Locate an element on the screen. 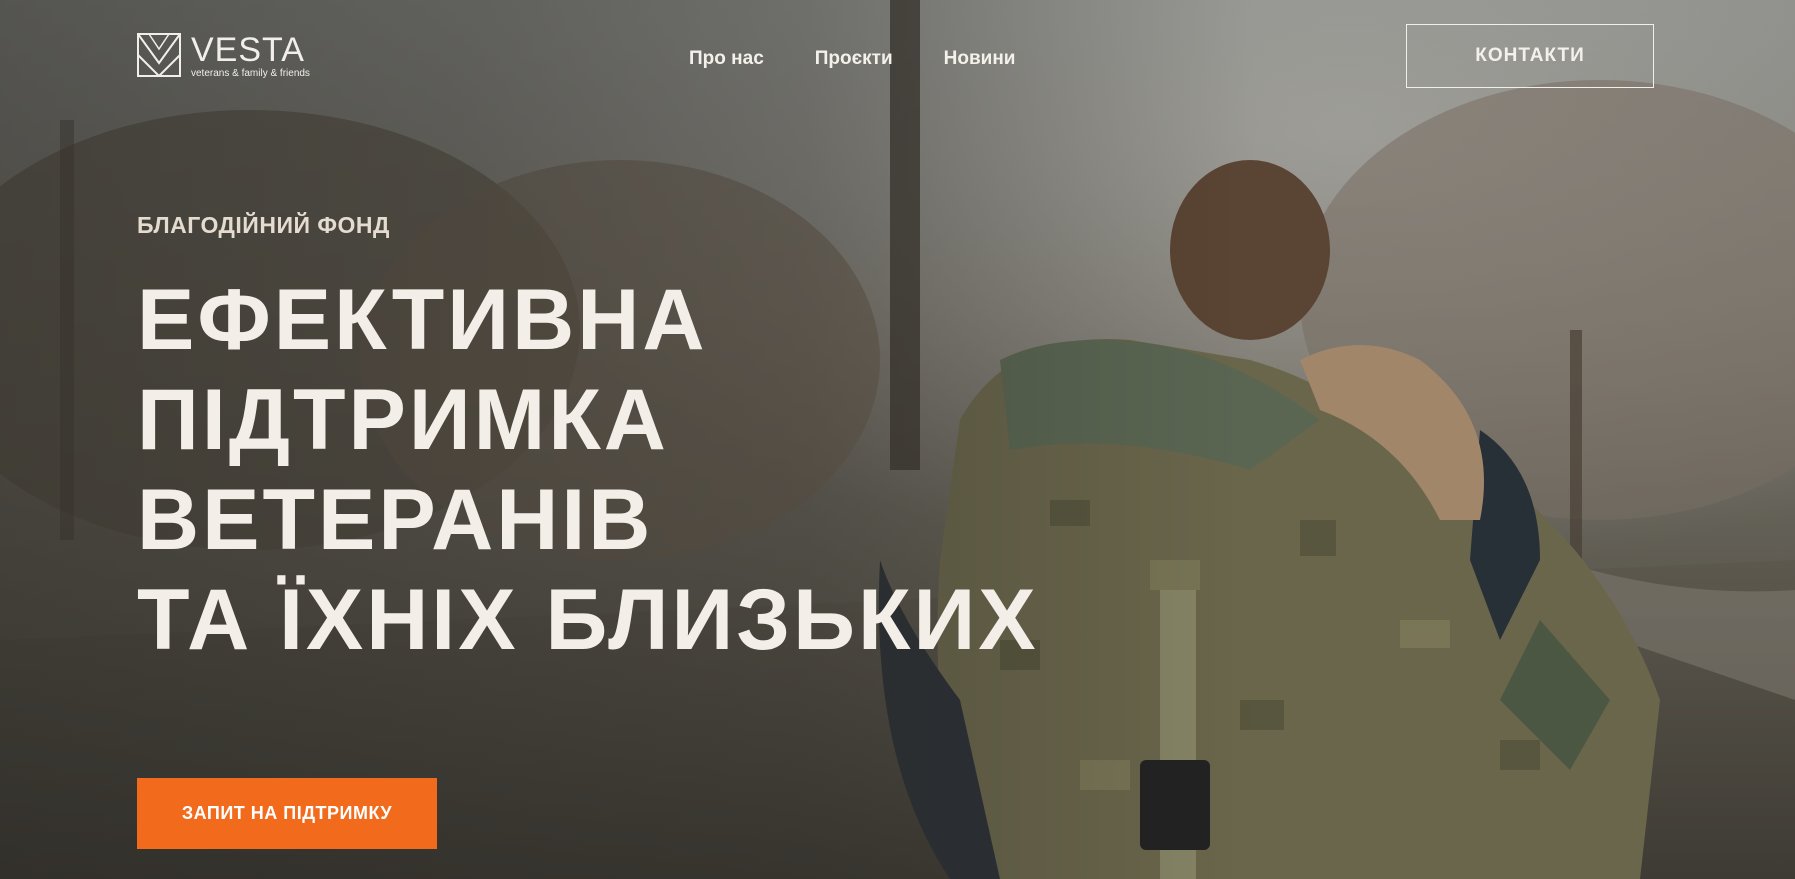  vesta-logo-icon is located at coordinates (159, 55).